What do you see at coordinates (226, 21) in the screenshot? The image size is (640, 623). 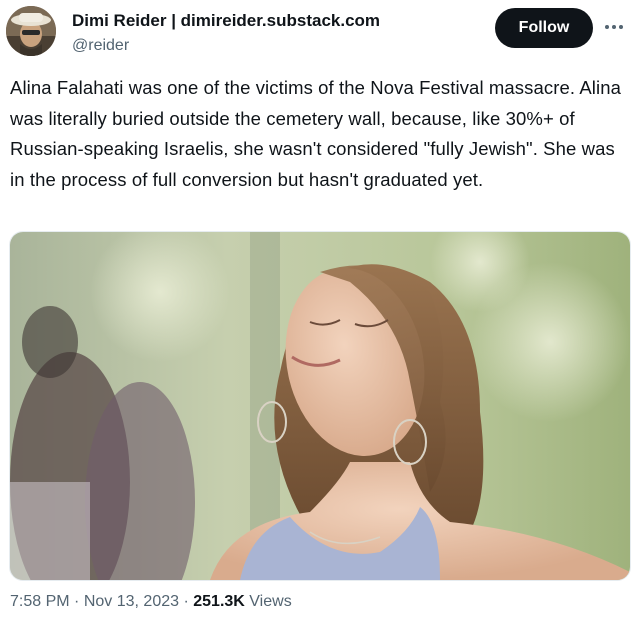 I see `author-display-name: Dimi Reider | dimireider.substack.com` at bounding box center [226, 21].